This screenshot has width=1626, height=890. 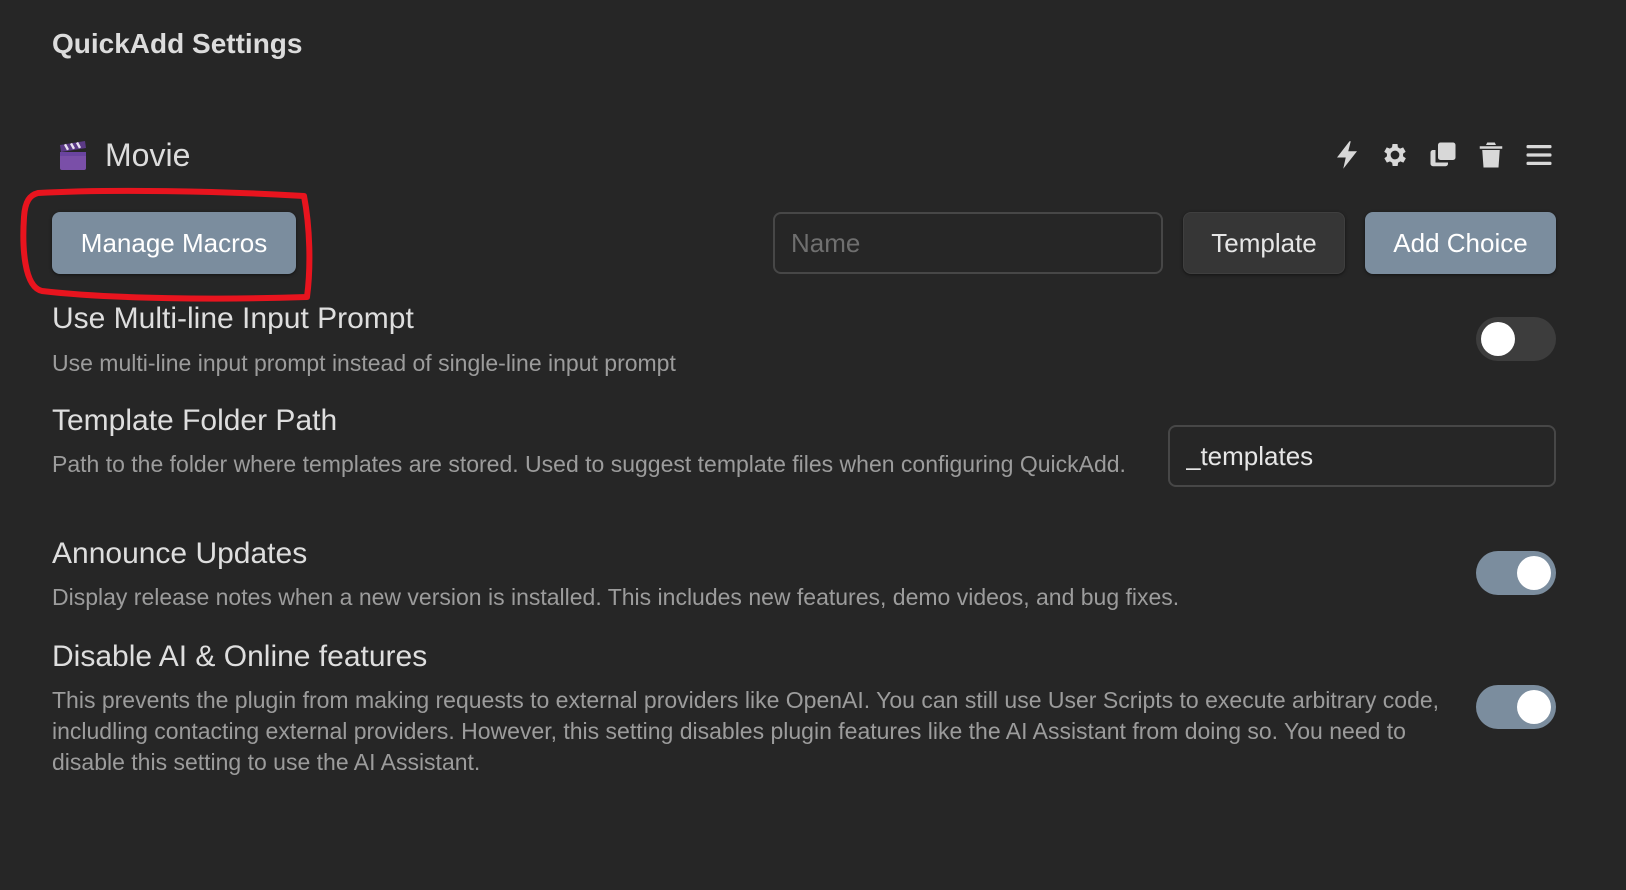 I want to click on add-choice-button: Add Choice, so click(x=1460, y=243).